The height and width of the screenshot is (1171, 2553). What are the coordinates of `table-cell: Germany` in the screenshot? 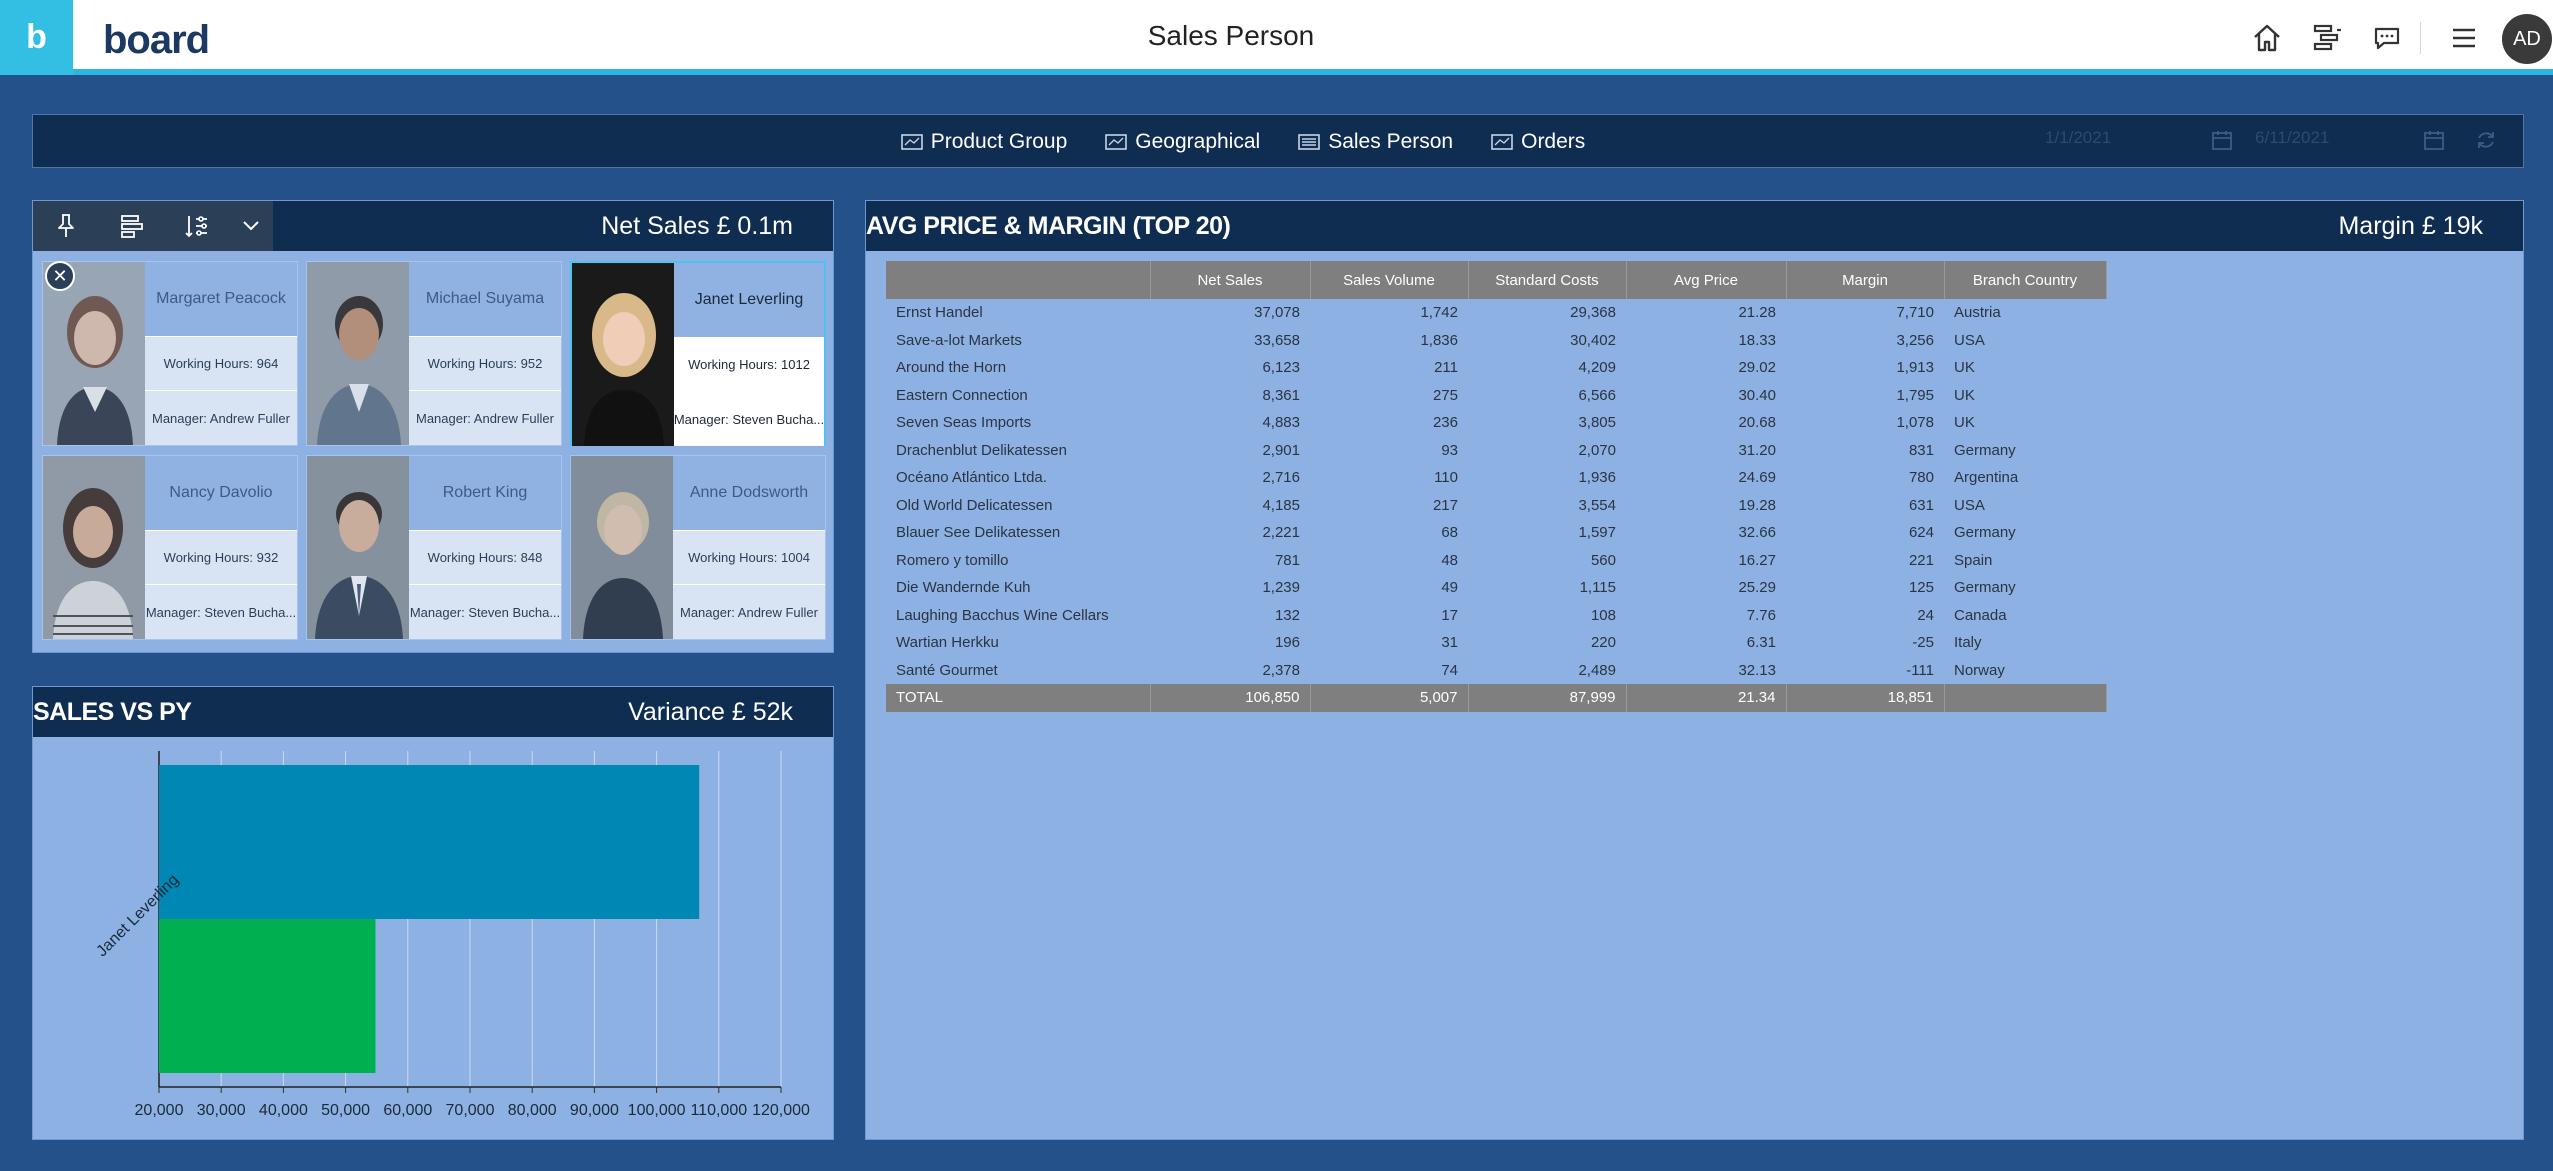 It's located at (1985, 533).